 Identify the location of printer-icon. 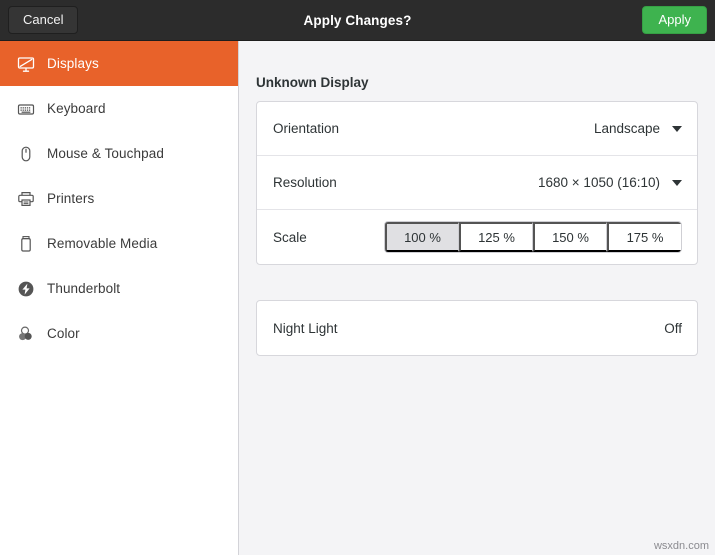
(26, 199).